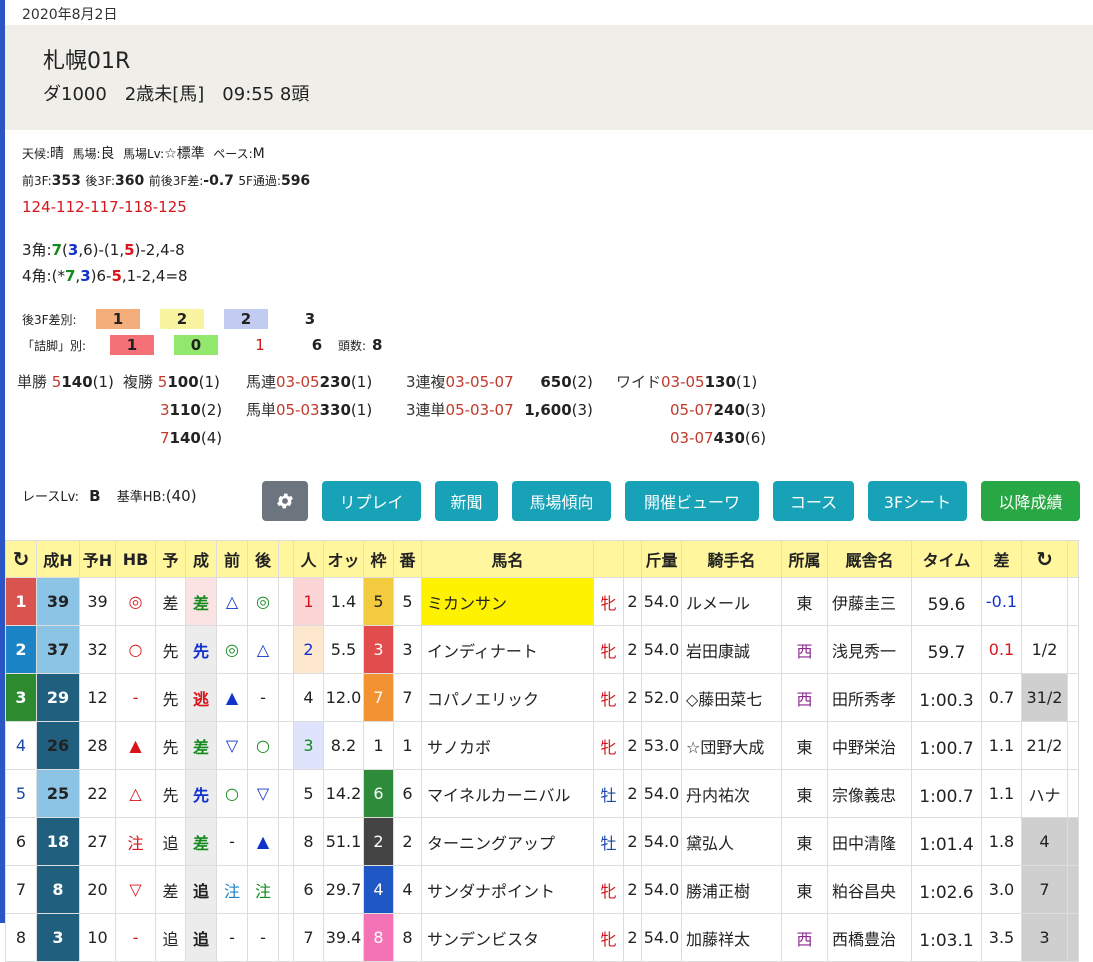 Image resolution: width=1093 pixels, height=962 pixels. What do you see at coordinates (285, 501) in the screenshot?
I see `settings-button` at bounding box center [285, 501].